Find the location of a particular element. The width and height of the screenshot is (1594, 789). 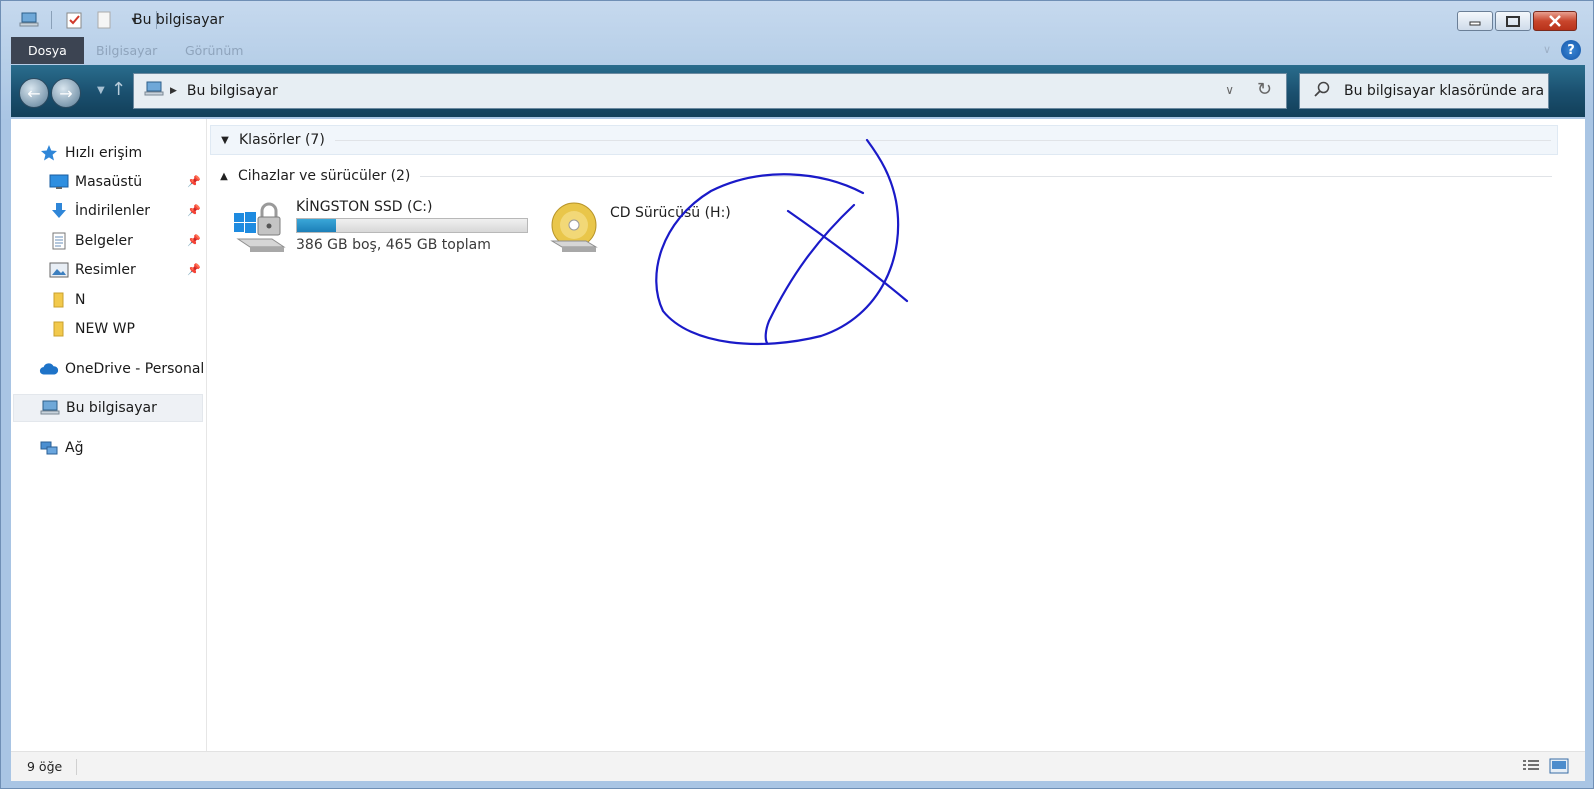

sidebar-item-quick-access: Hızlı erişim is located at coordinates (109, 153).